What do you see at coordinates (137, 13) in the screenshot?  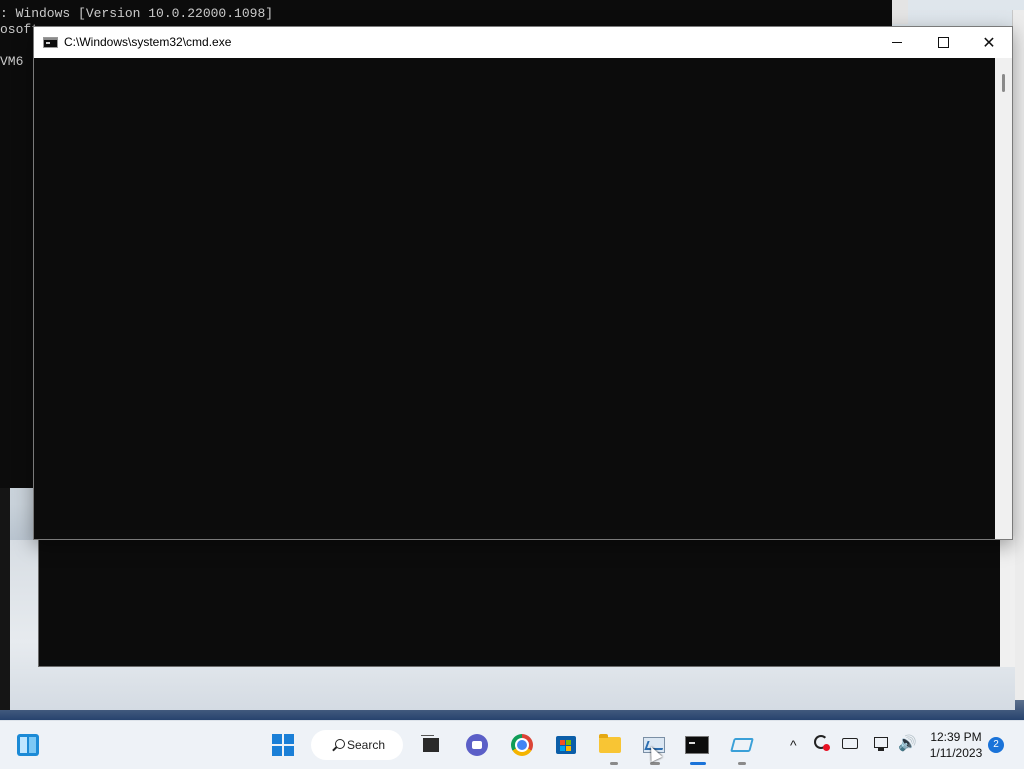 I see `console-line: : Windows [Version 10.0.22000.1098]` at bounding box center [137, 13].